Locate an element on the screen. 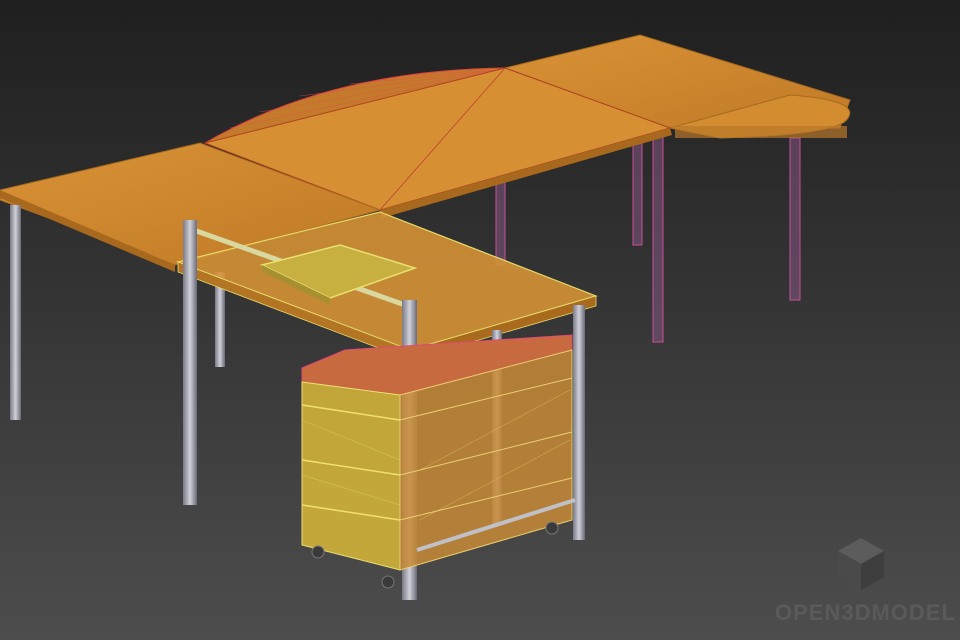 The height and width of the screenshot is (640, 960). round-end-edge is located at coordinates (761, 132).